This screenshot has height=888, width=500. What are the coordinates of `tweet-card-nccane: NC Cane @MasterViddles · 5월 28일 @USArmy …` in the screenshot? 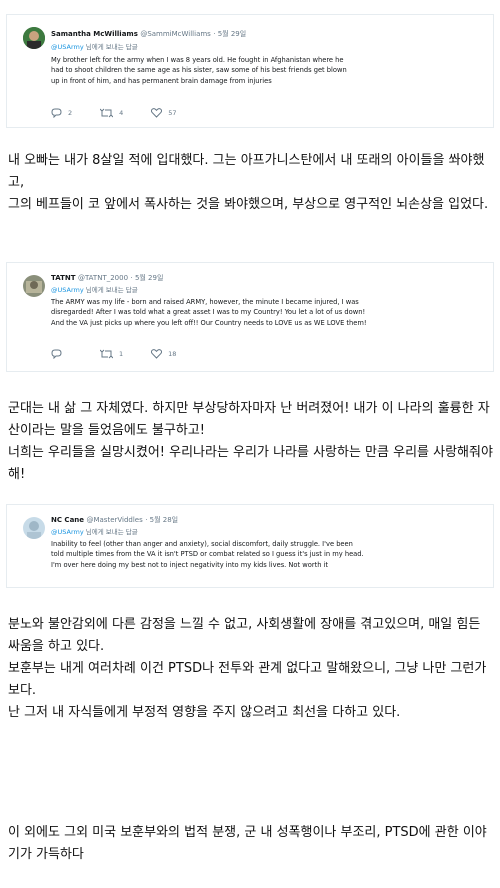 It's located at (250, 546).